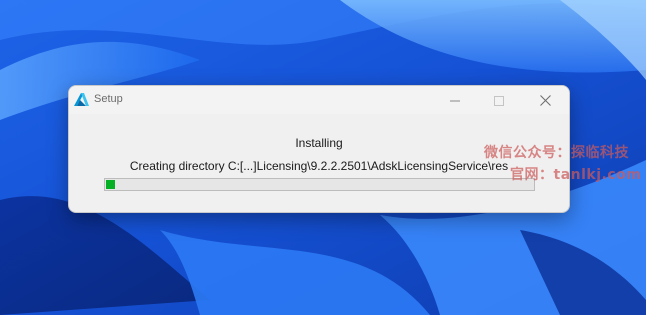 This screenshot has width=646, height=315. What do you see at coordinates (319, 184) in the screenshot?
I see `progress-bar` at bounding box center [319, 184].